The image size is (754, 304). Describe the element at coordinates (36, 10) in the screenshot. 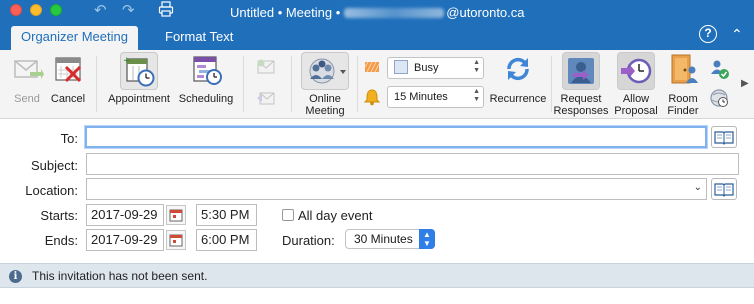

I see `minimize-window-button` at that location.